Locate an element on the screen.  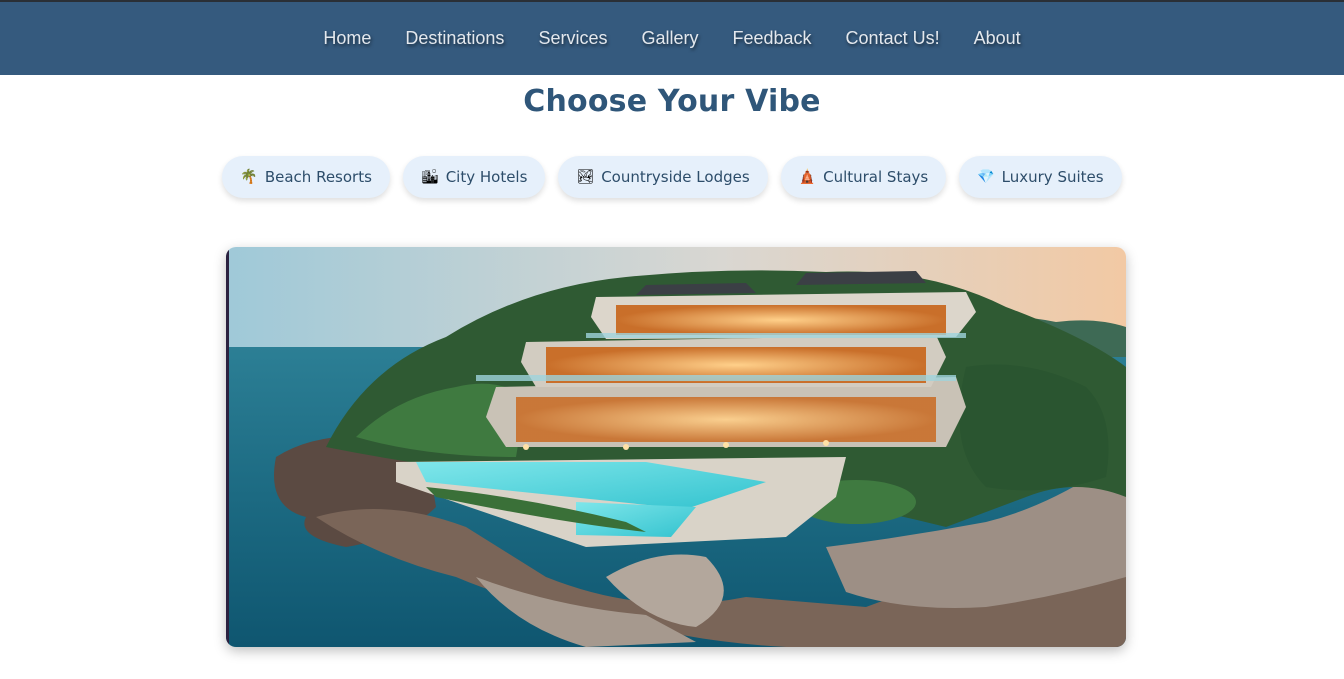
nav-item-services: Services is located at coordinates (572, 38).